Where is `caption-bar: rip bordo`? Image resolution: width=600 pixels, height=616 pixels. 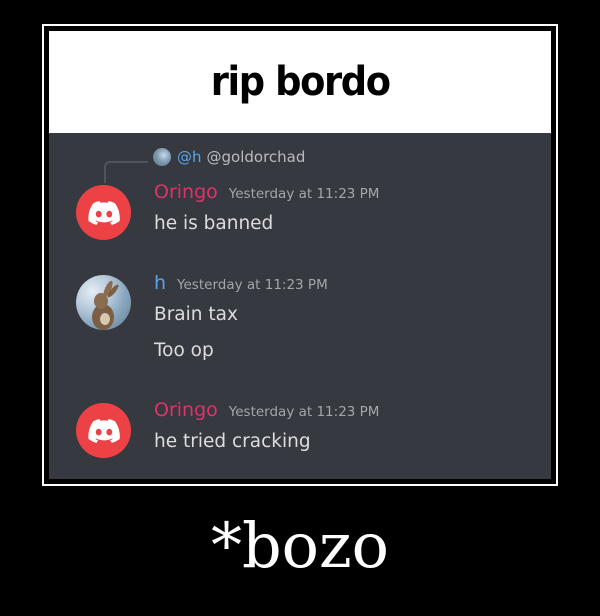
caption-bar: rip bordo is located at coordinates (300, 82).